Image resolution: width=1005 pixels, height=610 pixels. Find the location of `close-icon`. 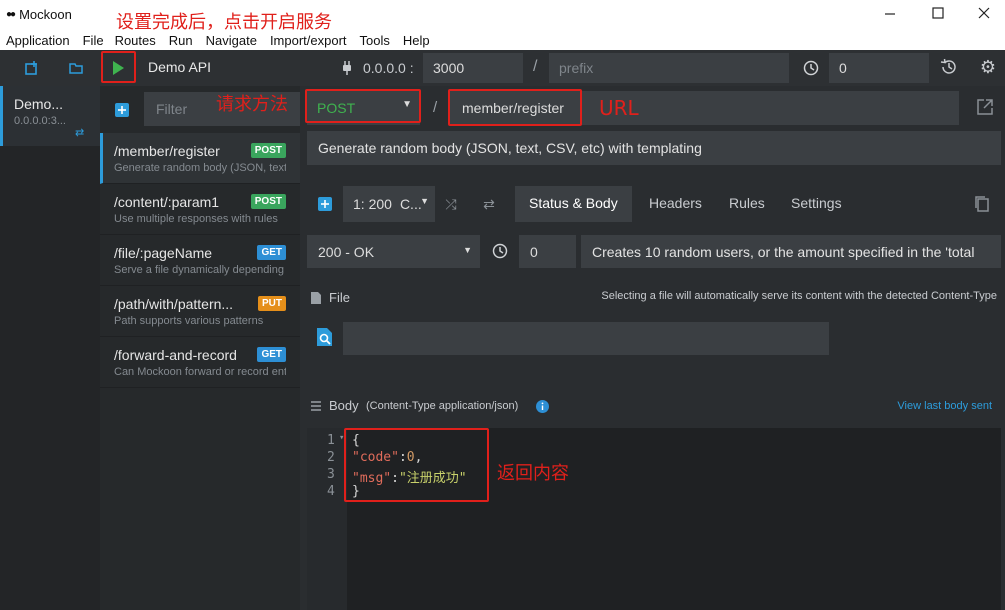

close-icon is located at coordinates (984, 13).